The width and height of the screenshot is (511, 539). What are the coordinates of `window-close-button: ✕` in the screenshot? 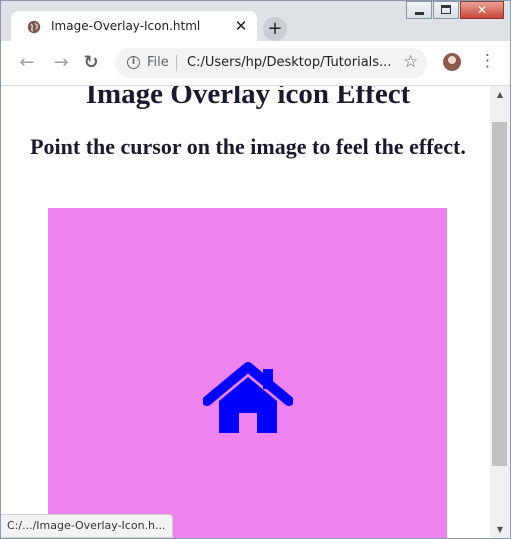 It's located at (482, 10).